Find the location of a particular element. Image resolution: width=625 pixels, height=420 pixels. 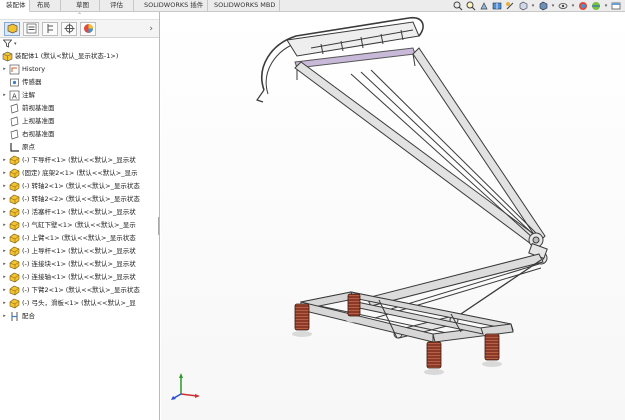

filter-caret-icon: ▾ is located at coordinates (15, 44).